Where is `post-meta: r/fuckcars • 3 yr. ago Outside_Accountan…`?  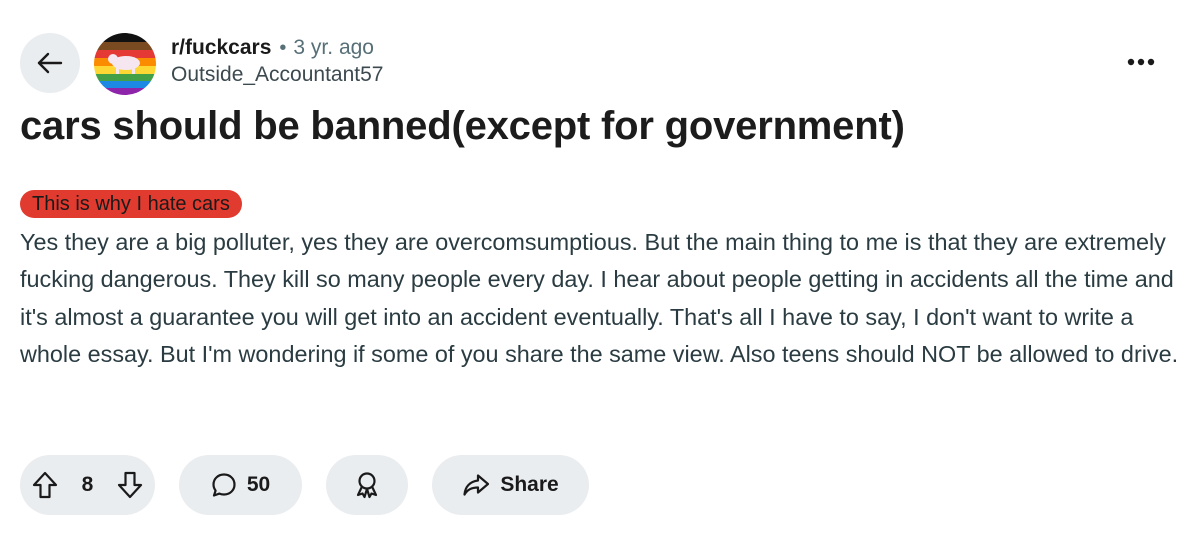 post-meta: r/fuckcars • 3 yr. ago Outside_Accountan… is located at coordinates (277, 60).